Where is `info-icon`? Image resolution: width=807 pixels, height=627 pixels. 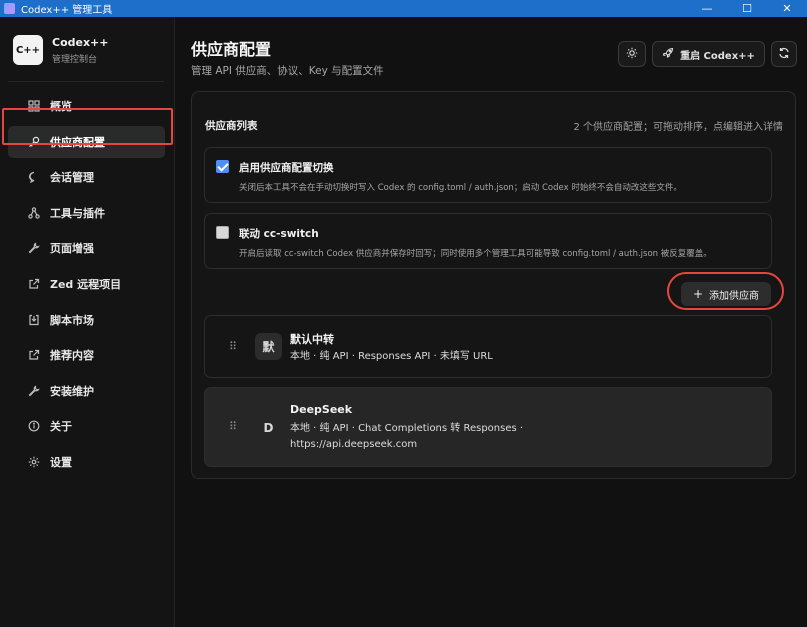
info-icon is located at coordinates (34, 426).